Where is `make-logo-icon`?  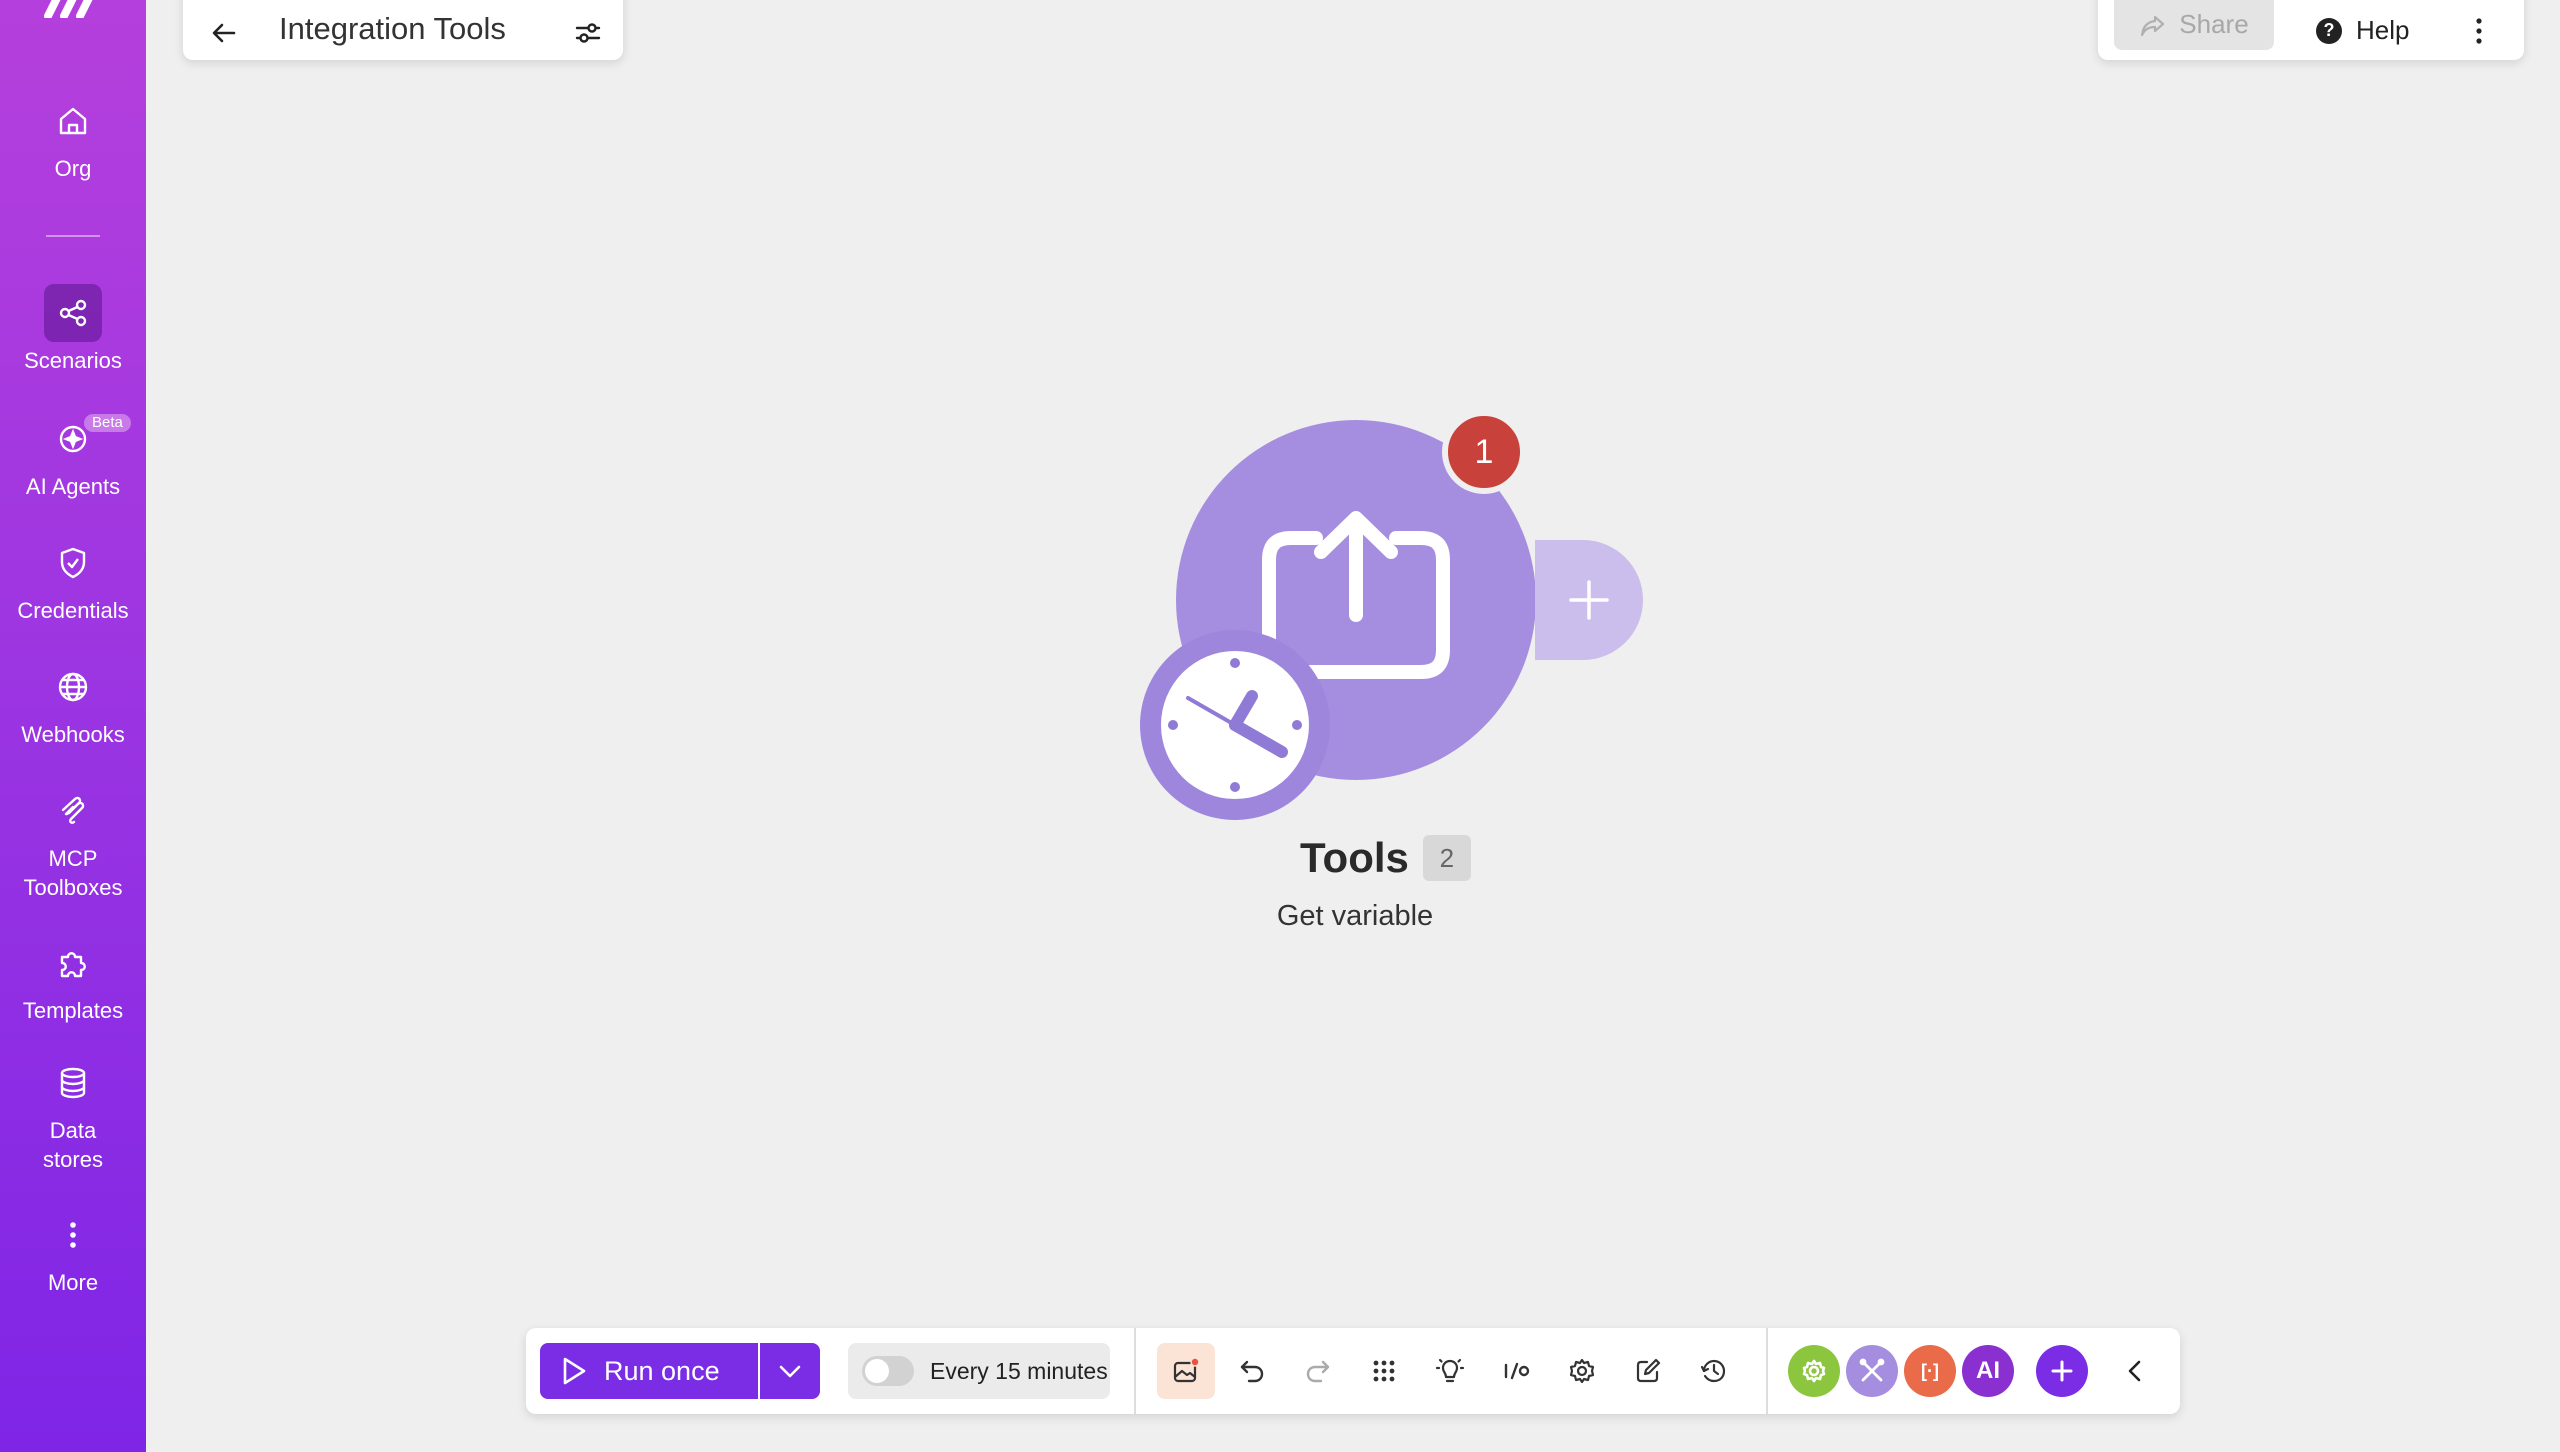
make-logo-icon is located at coordinates (73, 9).